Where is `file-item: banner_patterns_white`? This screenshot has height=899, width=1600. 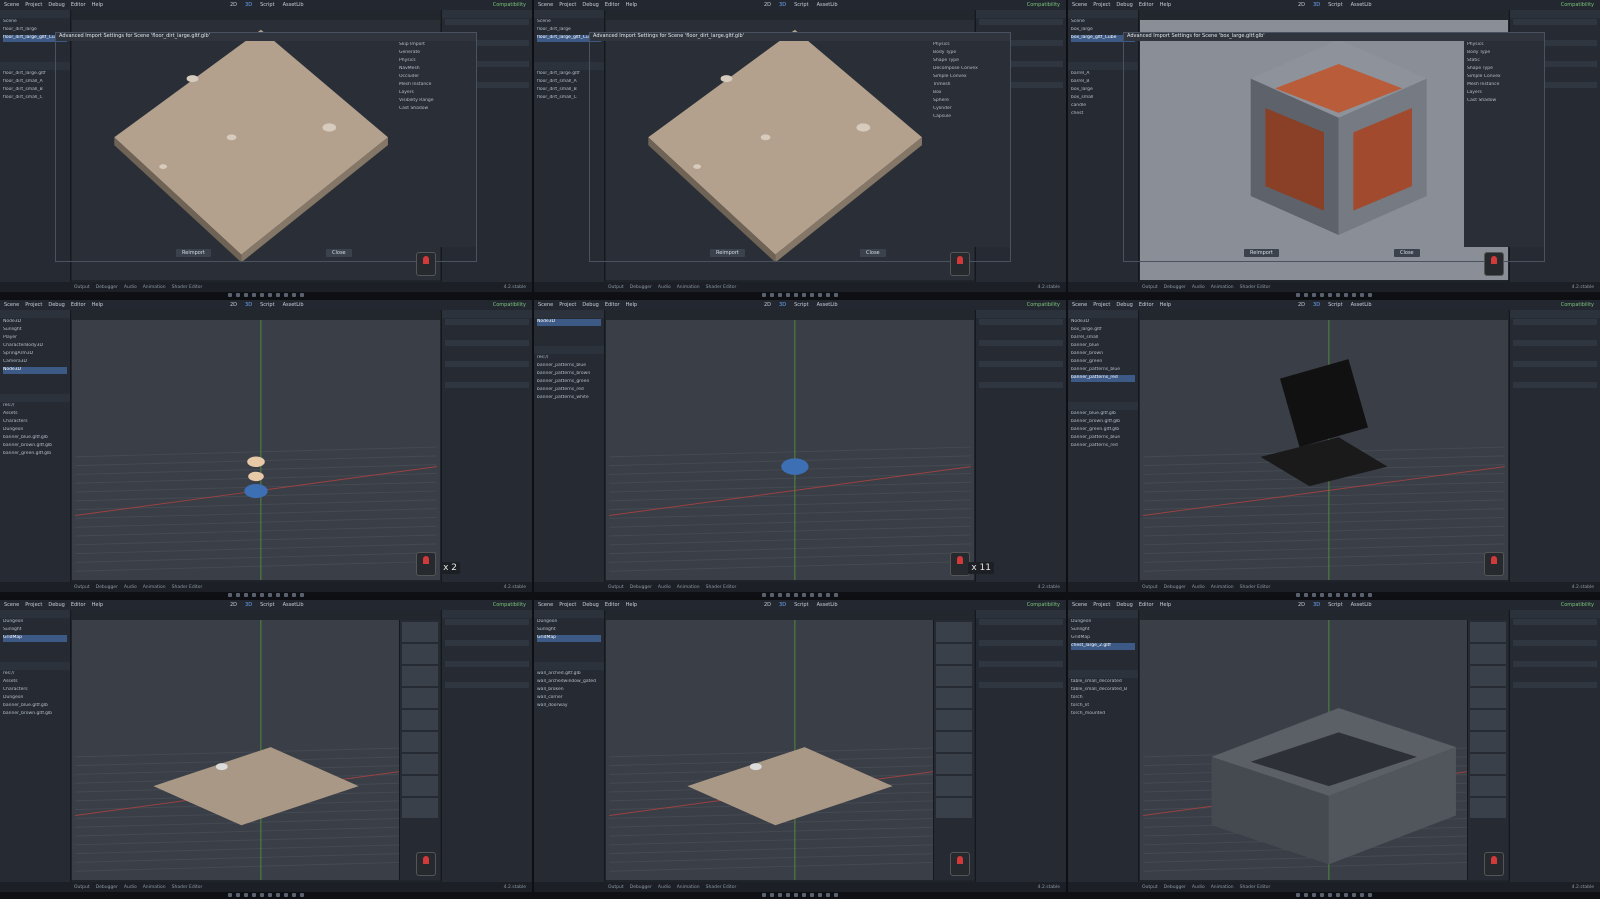
file-item: banner_patterns_white is located at coordinates (569, 398).